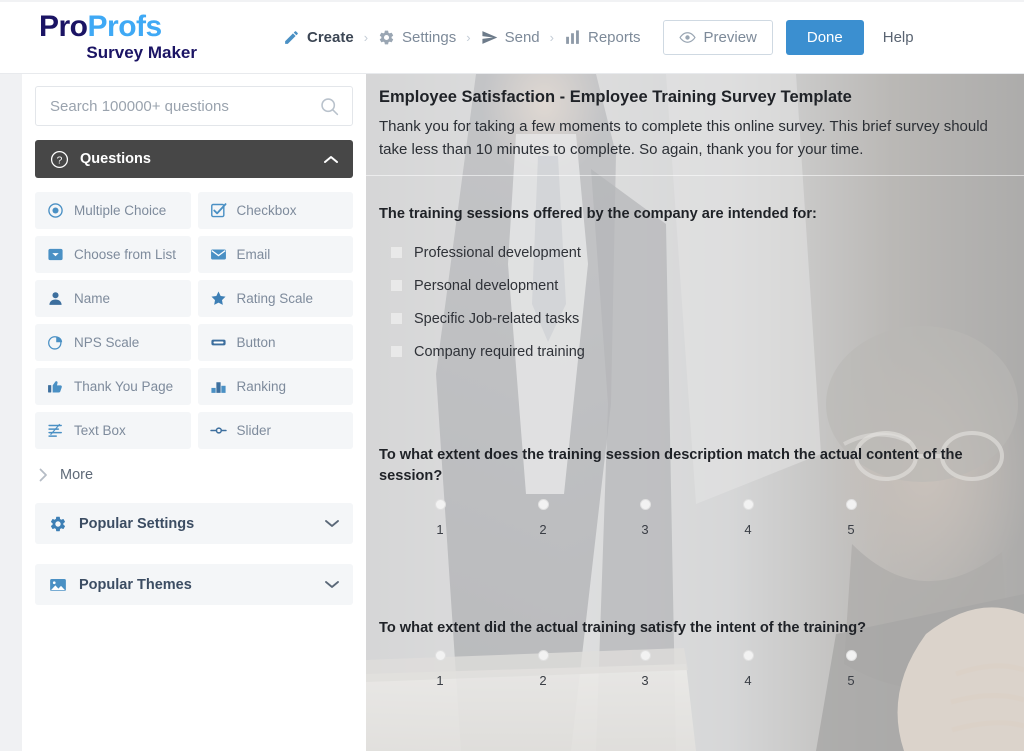  What do you see at coordinates (218, 430) in the screenshot?
I see `slider-icon` at bounding box center [218, 430].